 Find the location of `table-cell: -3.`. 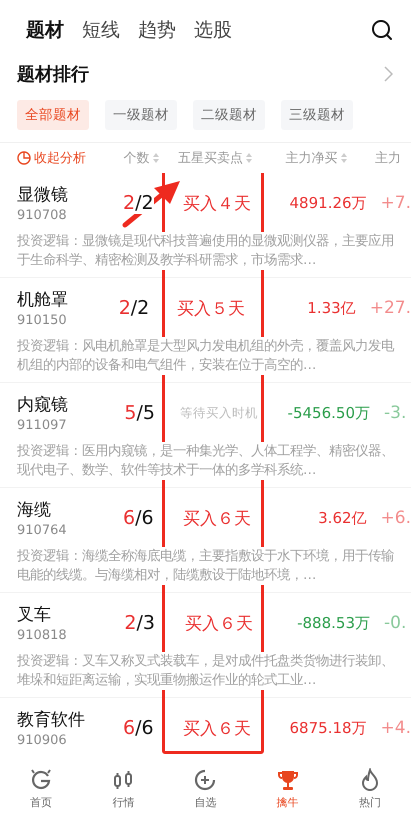

table-cell: -3. is located at coordinates (395, 413).